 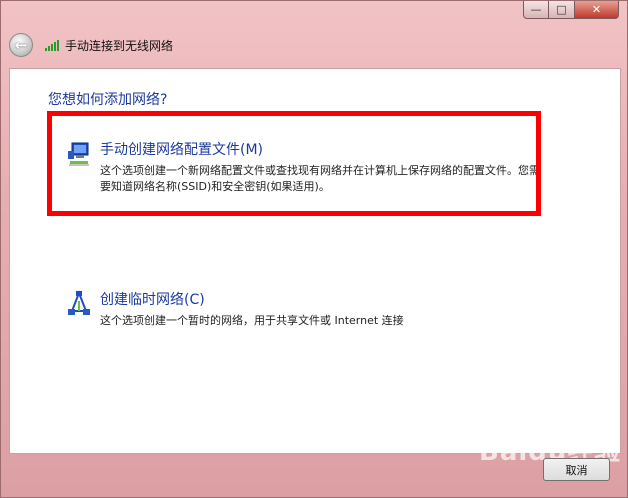 What do you see at coordinates (252, 320) in the screenshot?
I see `option-description: 这个选项创建一个暂时的网络，用于共享文件或 Internet 连接` at bounding box center [252, 320].